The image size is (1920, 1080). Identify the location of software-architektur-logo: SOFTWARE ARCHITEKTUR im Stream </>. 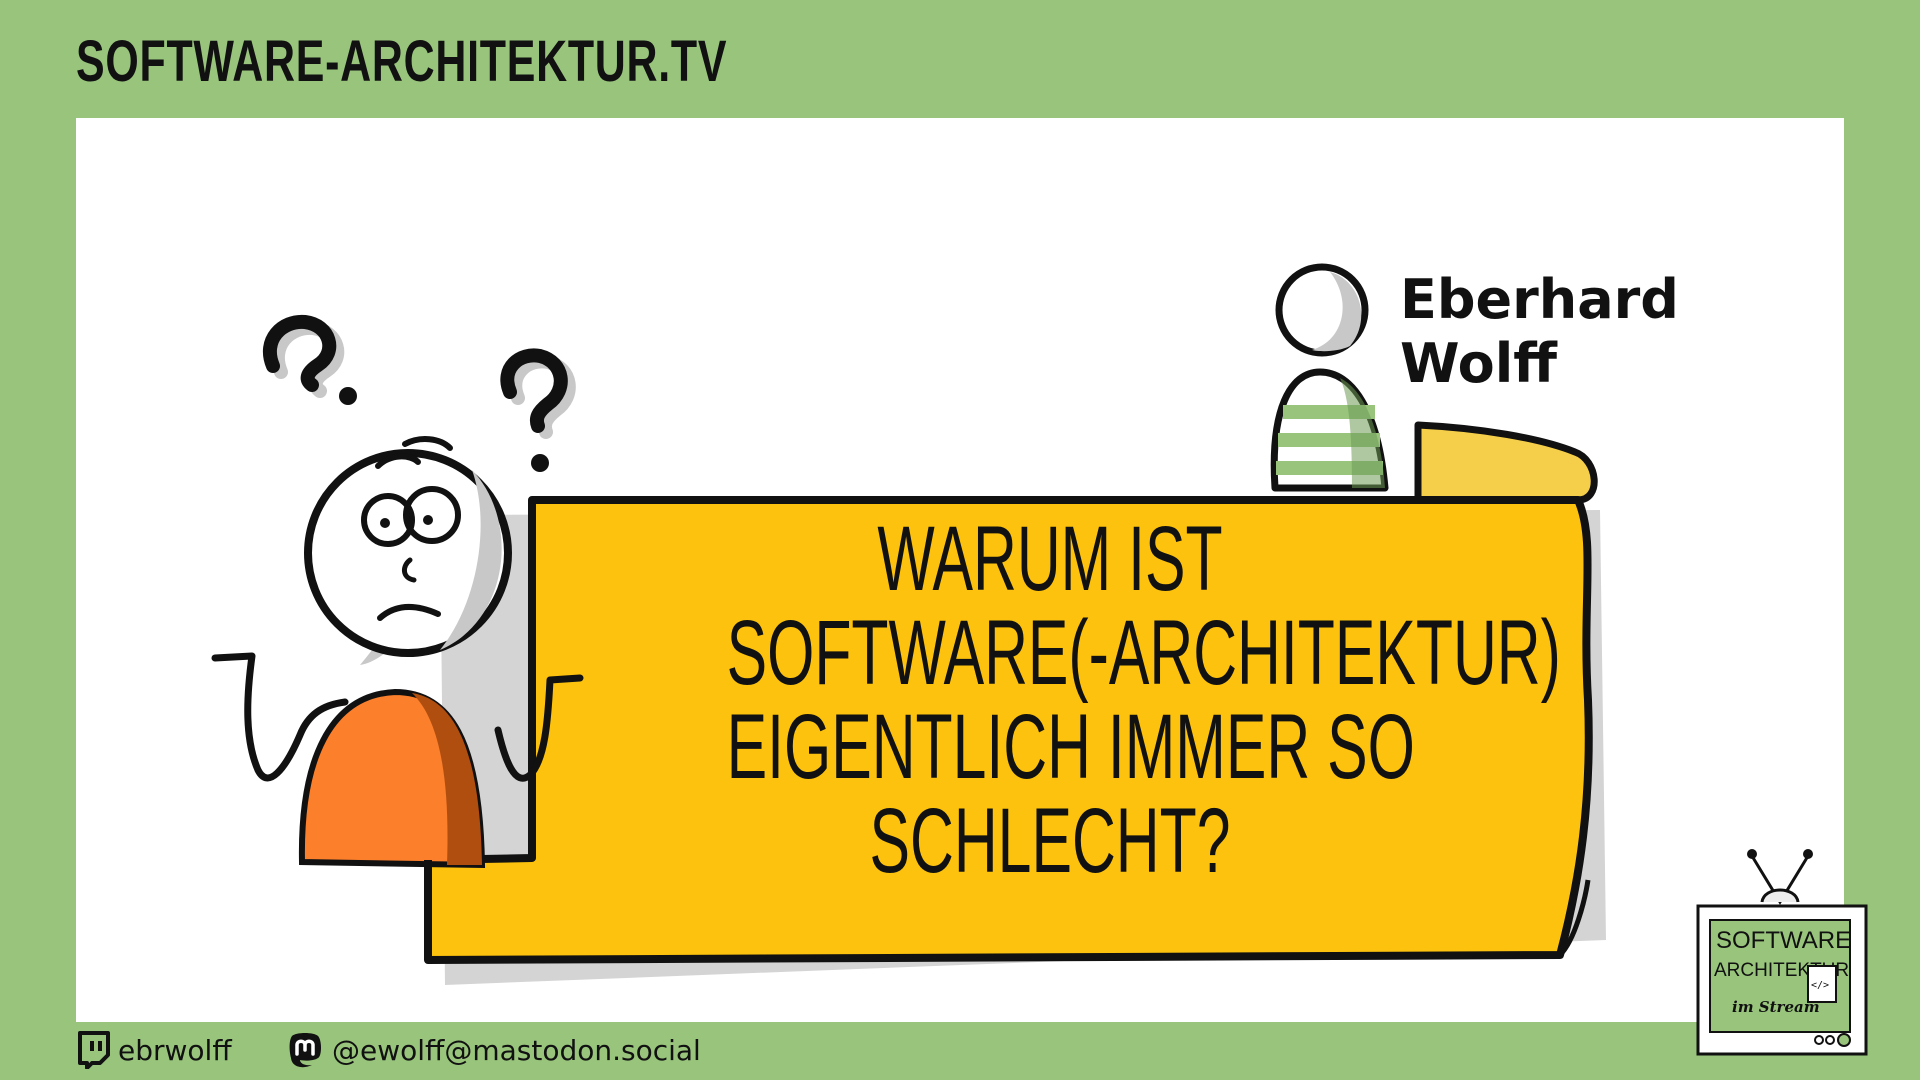
(1782, 952).